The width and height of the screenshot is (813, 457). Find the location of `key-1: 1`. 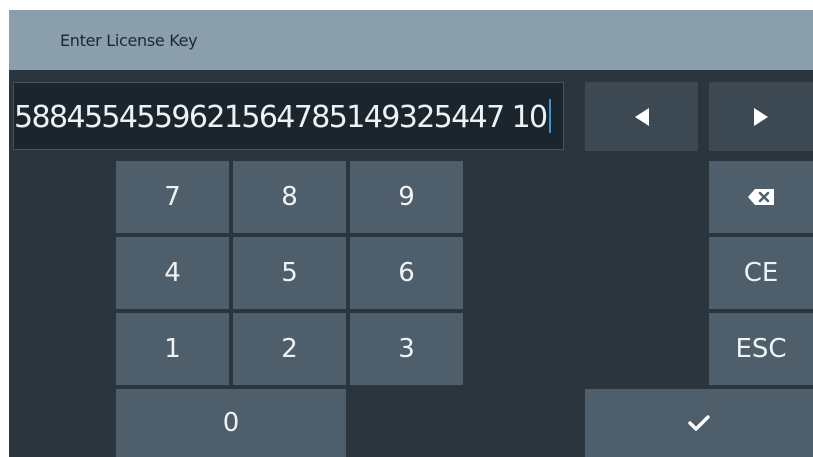

key-1: 1 is located at coordinates (172, 349).